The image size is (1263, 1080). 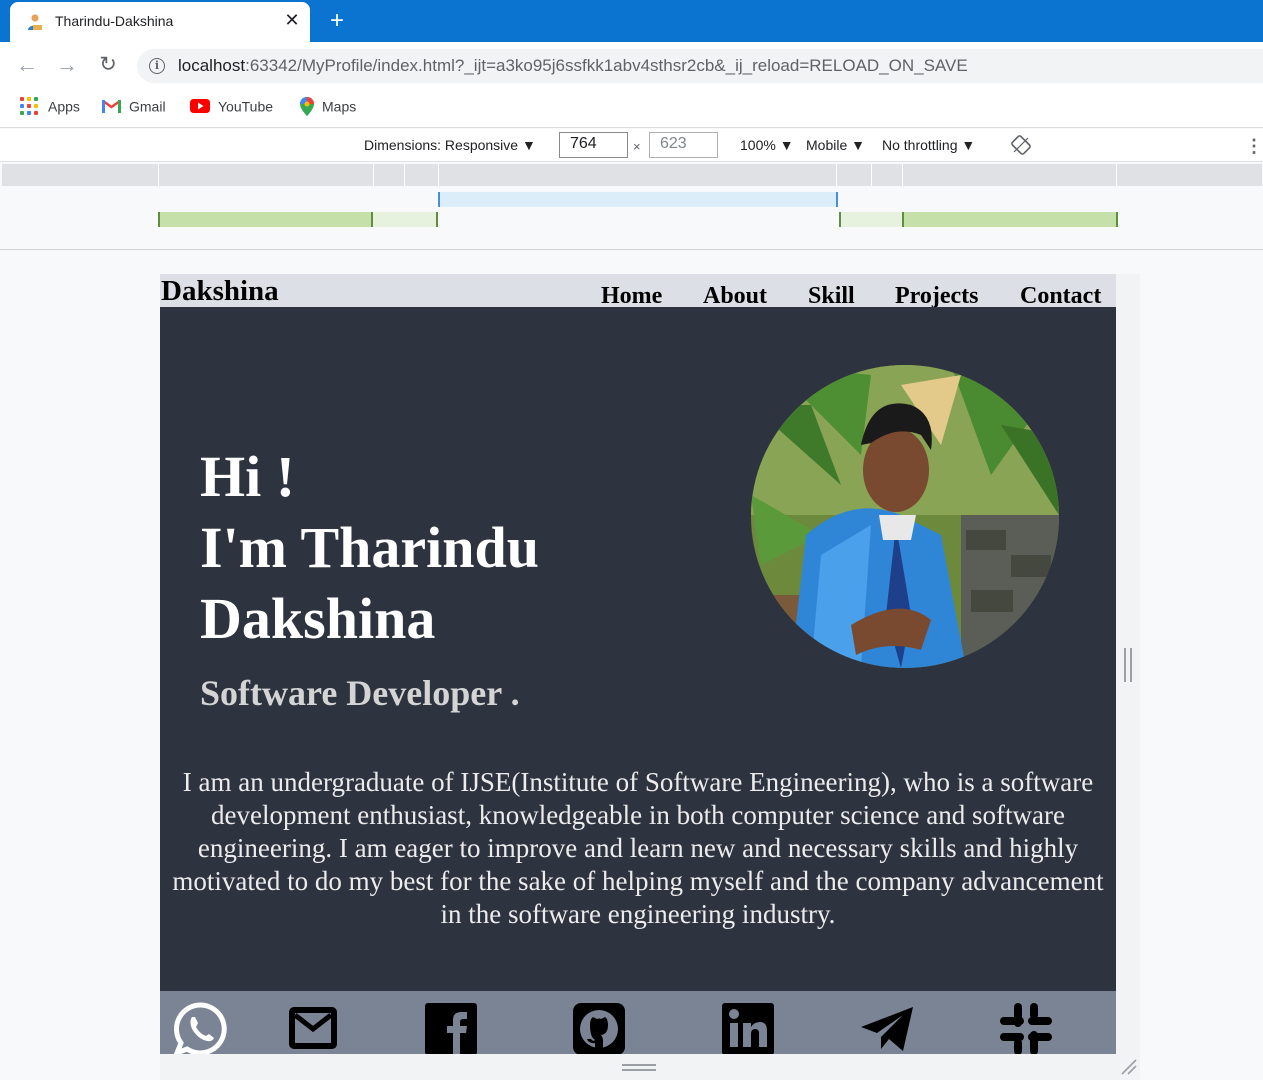 I want to click on max-width-media-query, so click(x=638, y=199).